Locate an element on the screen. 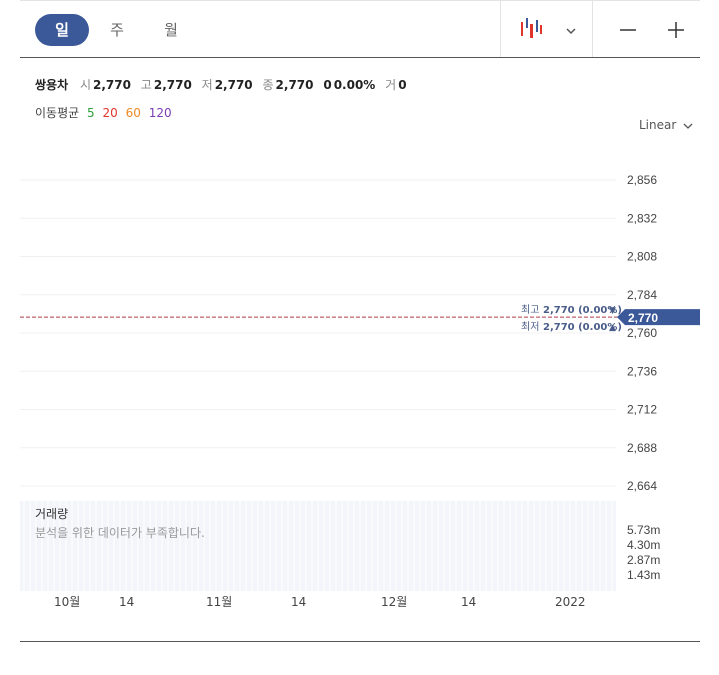  volume-panel-title: 거래량 is located at coordinates (51, 514).